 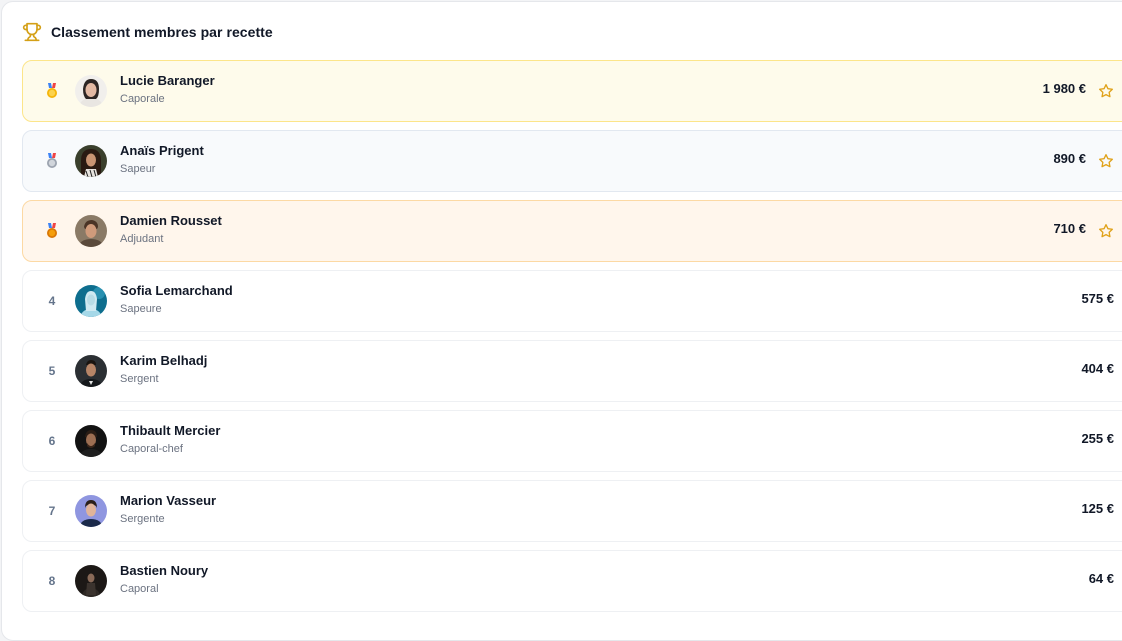 I want to click on member-role: Sergent, so click(x=139, y=379).